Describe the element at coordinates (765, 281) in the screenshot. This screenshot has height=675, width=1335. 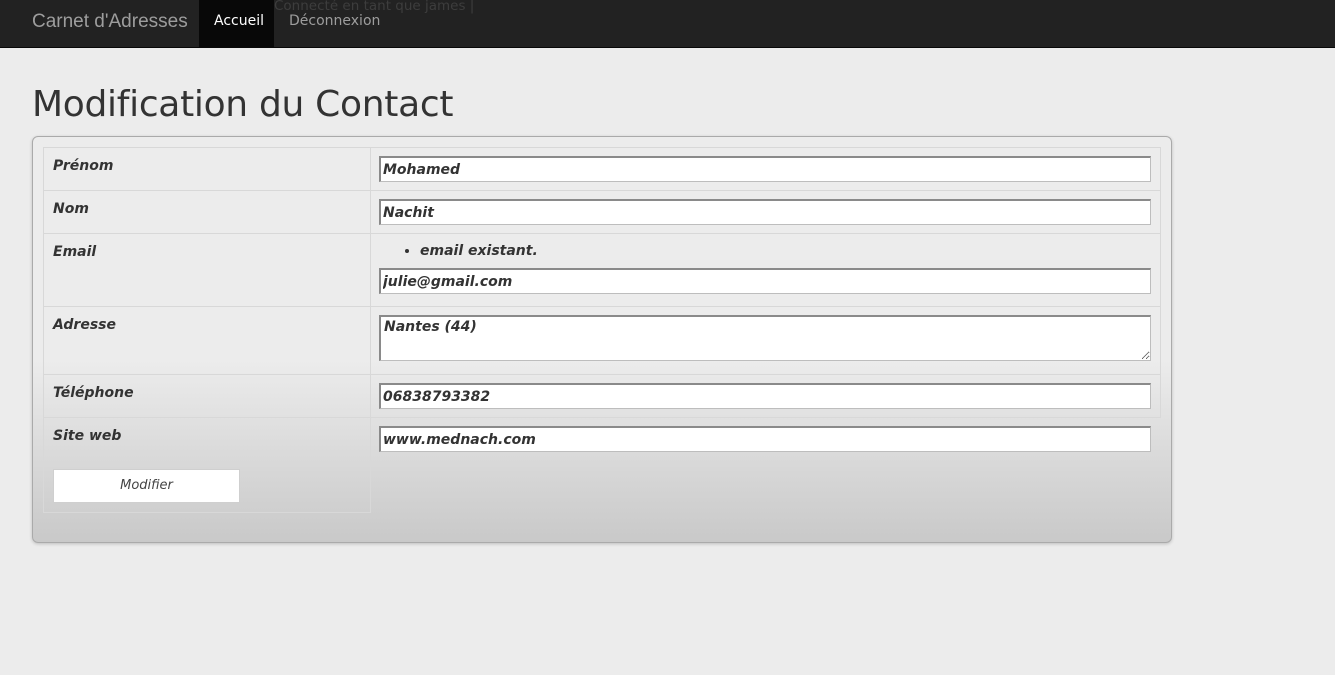
I see `email-input` at that location.